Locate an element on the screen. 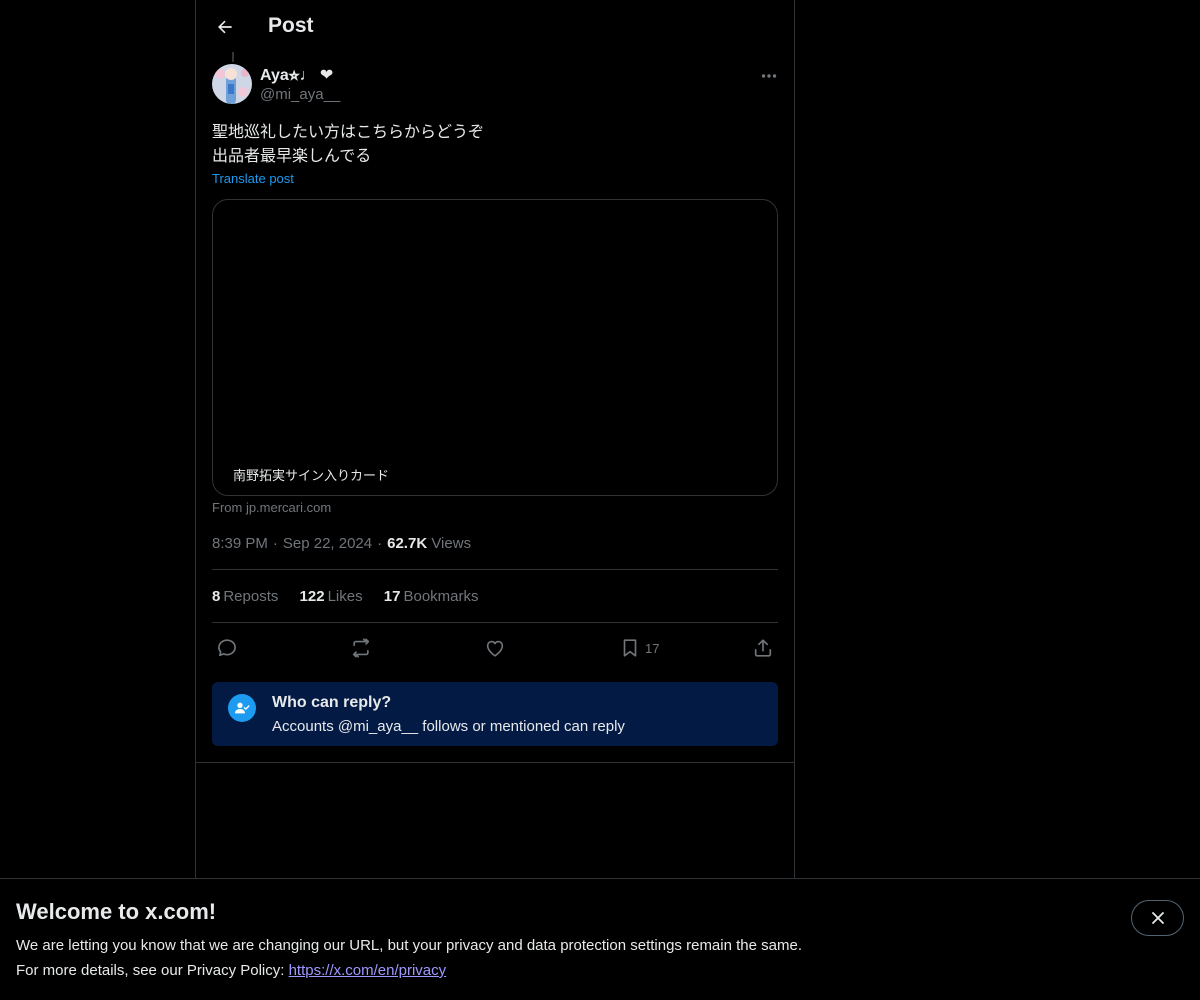  more-icon is located at coordinates (769, 76).